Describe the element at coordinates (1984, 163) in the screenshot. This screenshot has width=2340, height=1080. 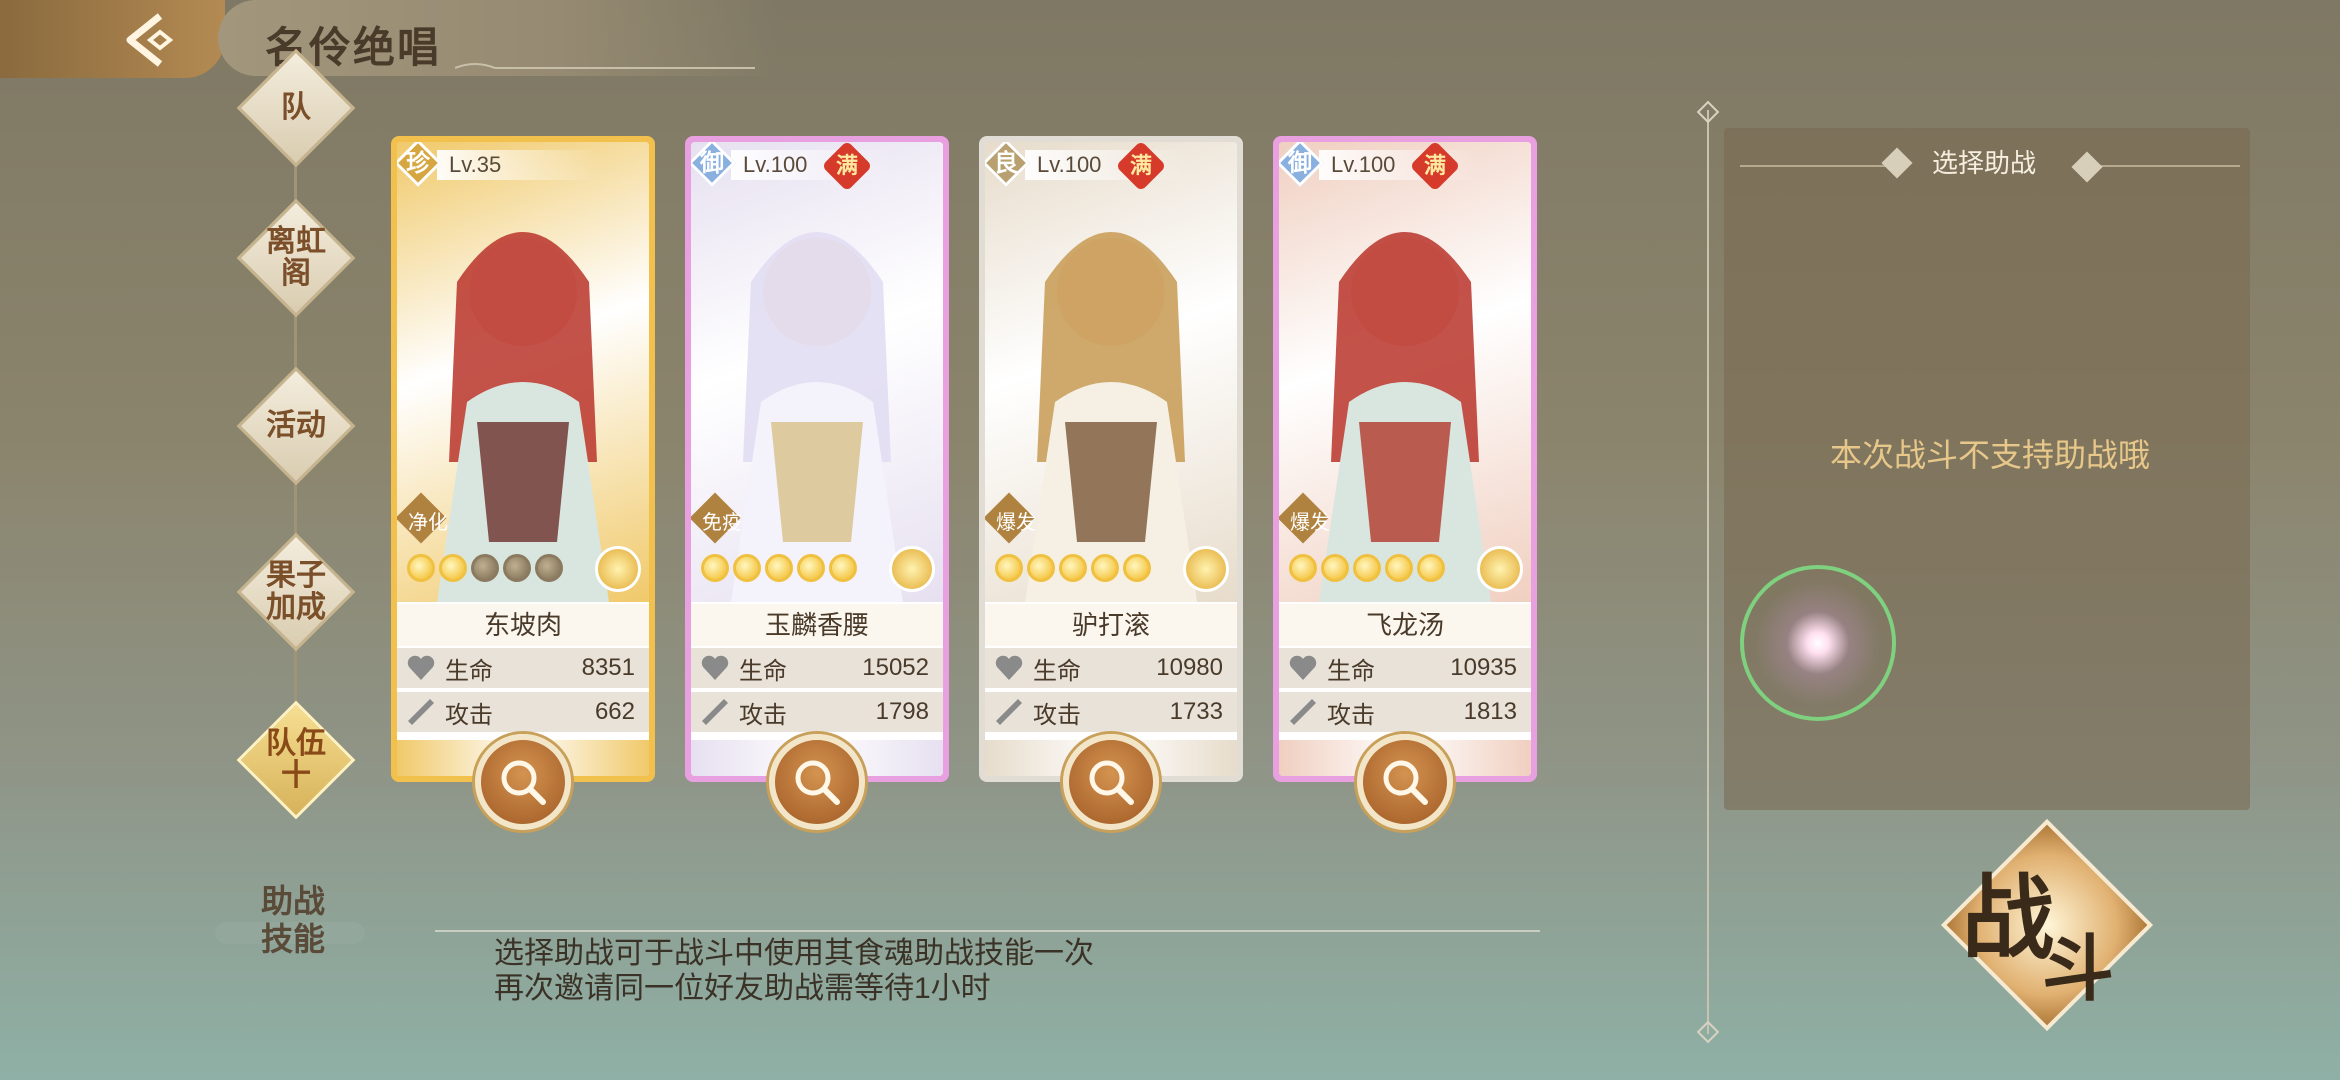
I see `assist-panel-title: 选择助战` at that location.